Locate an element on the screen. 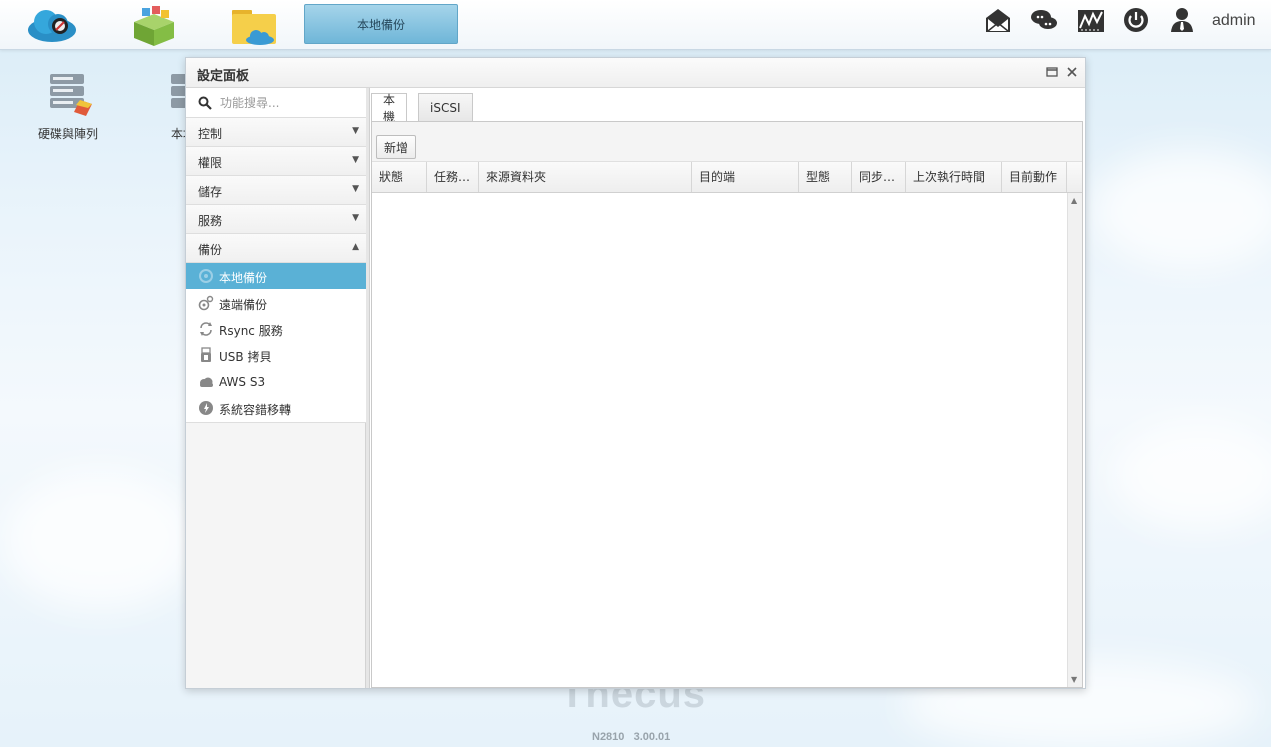 The width and height of the screenshot is (1271, 747). sidebar-item-label: USB 拷貝 is located at coordinates (245, 357).